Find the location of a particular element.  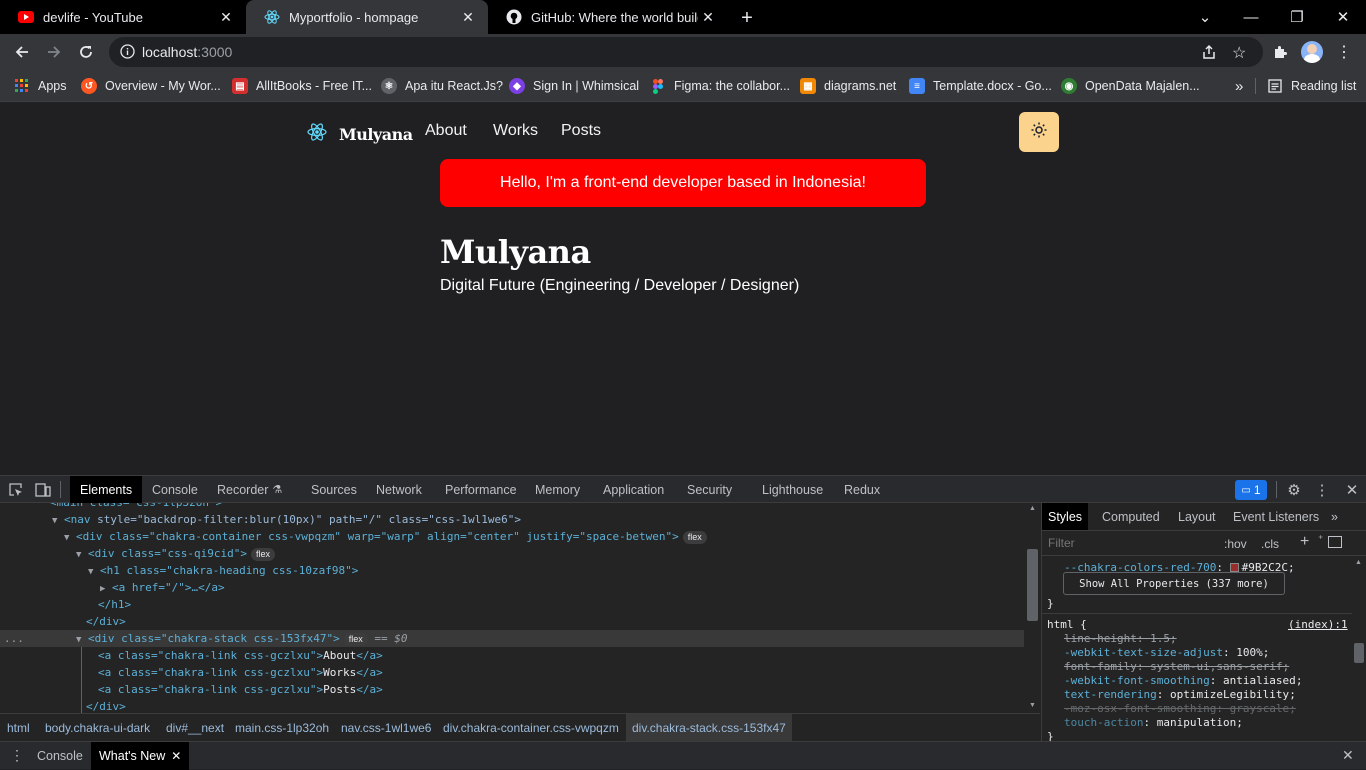

inspect-element-icon is located at coordinates (16, 490).